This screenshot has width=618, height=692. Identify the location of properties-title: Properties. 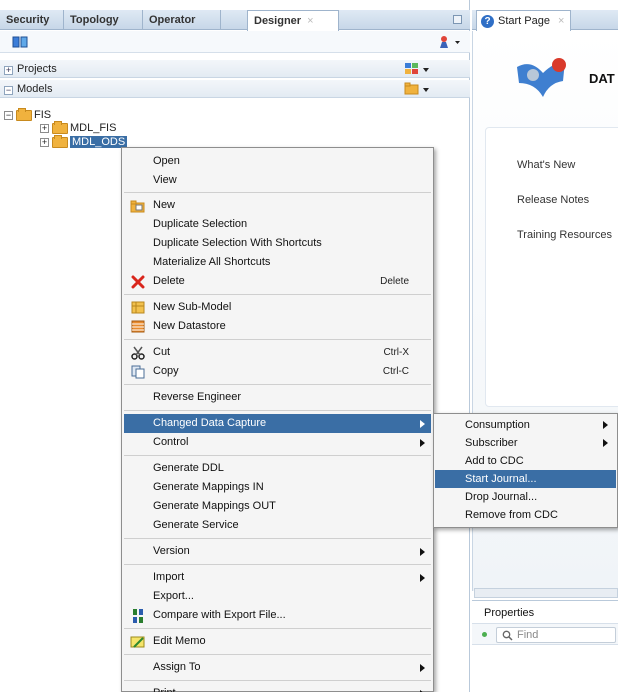
(509, 613).